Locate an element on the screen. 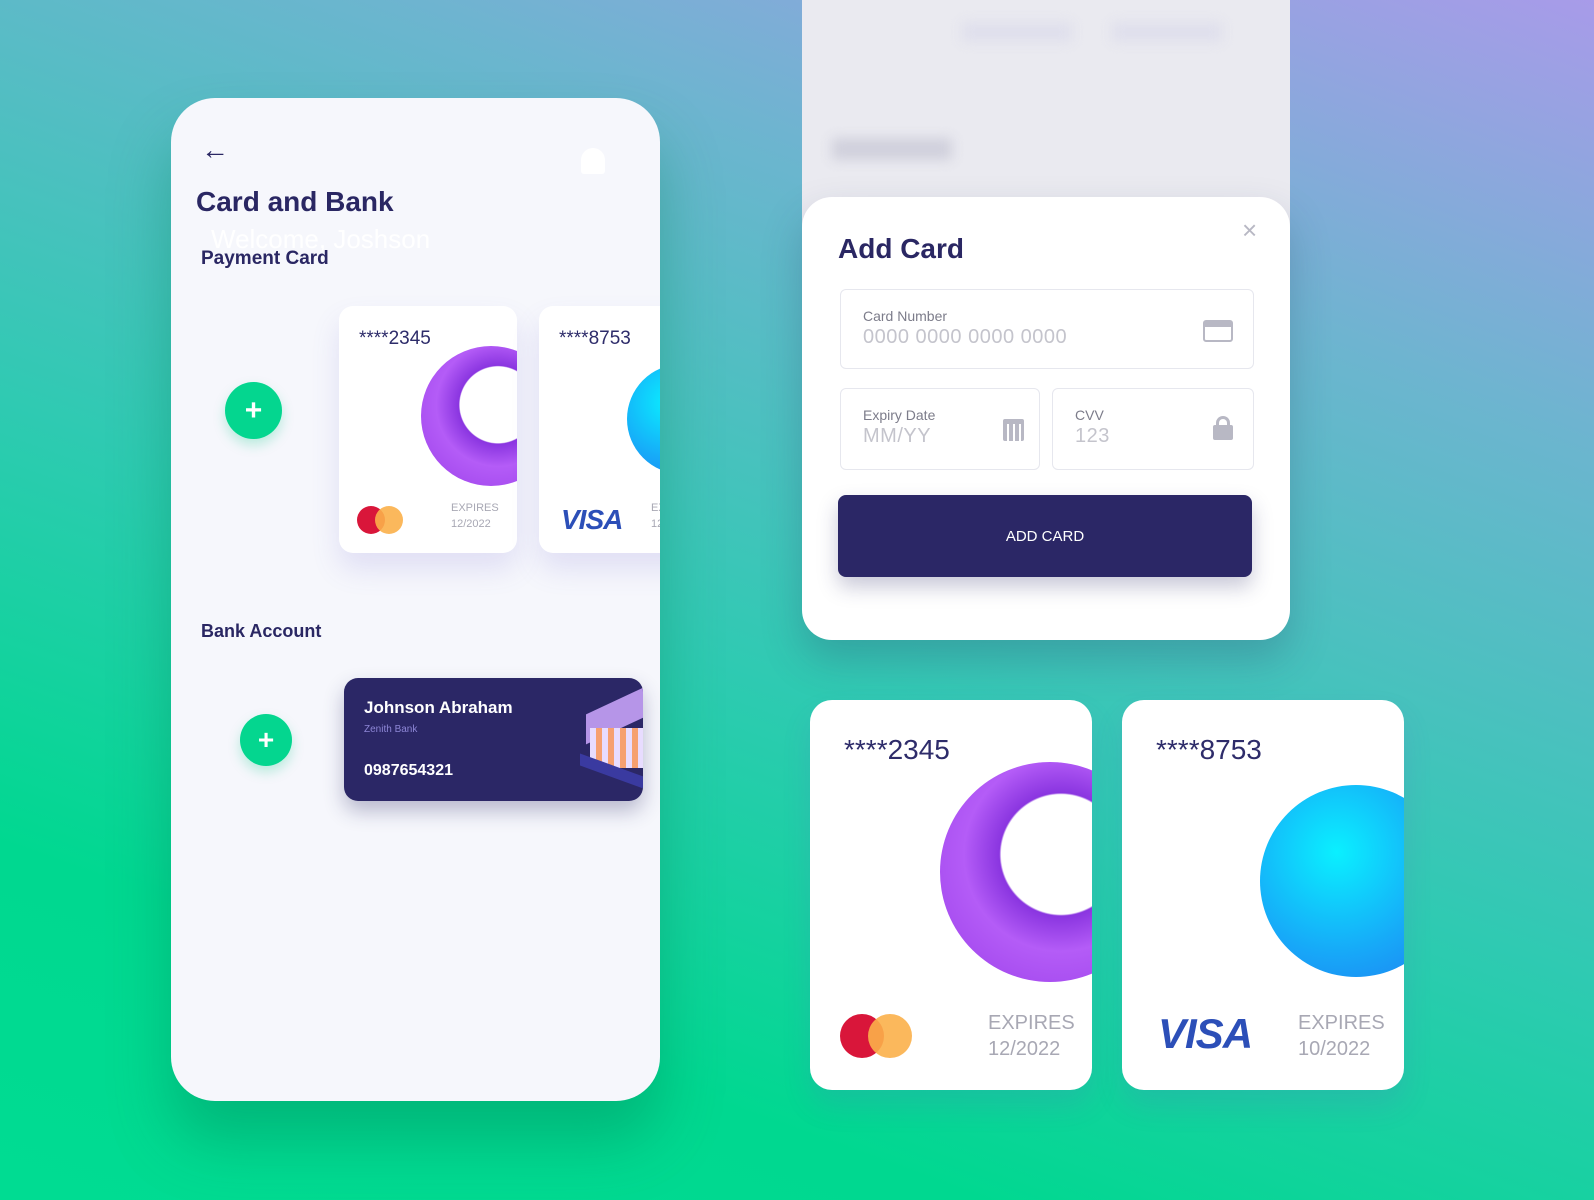  add-payment-card-button: + is located at coordinates (253, 410).